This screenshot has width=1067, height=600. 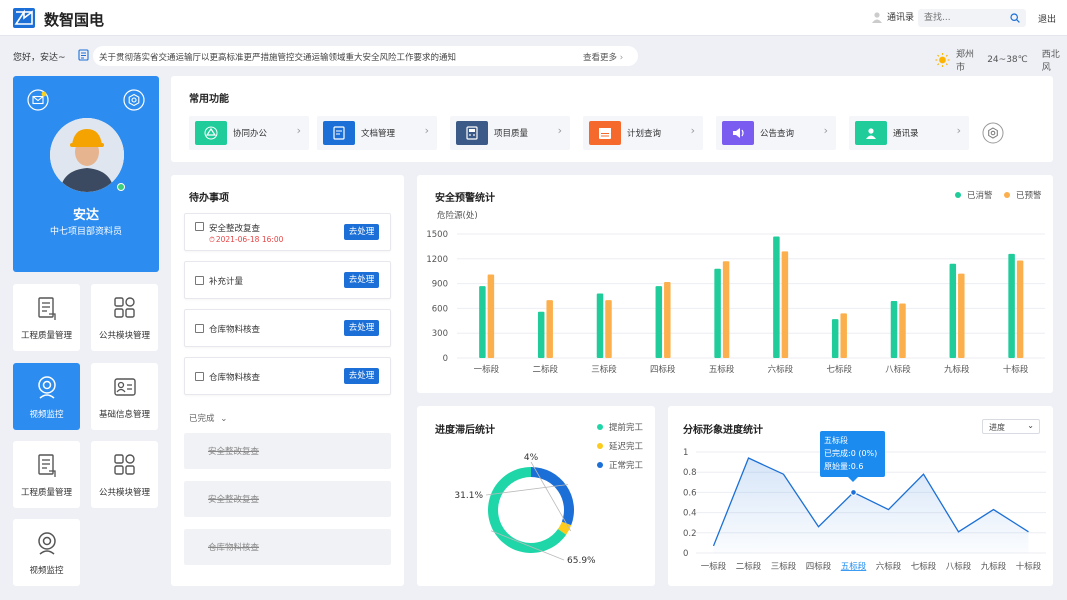 I want to click on legend-item: 正常完工, so click(x=620, y=465).